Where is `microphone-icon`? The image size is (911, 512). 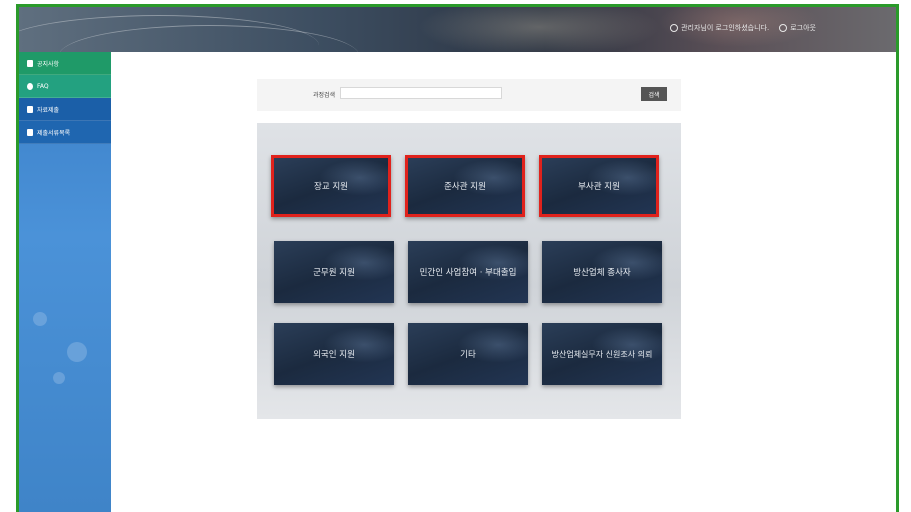
microphone-icon is located at coordinates (30, 63).